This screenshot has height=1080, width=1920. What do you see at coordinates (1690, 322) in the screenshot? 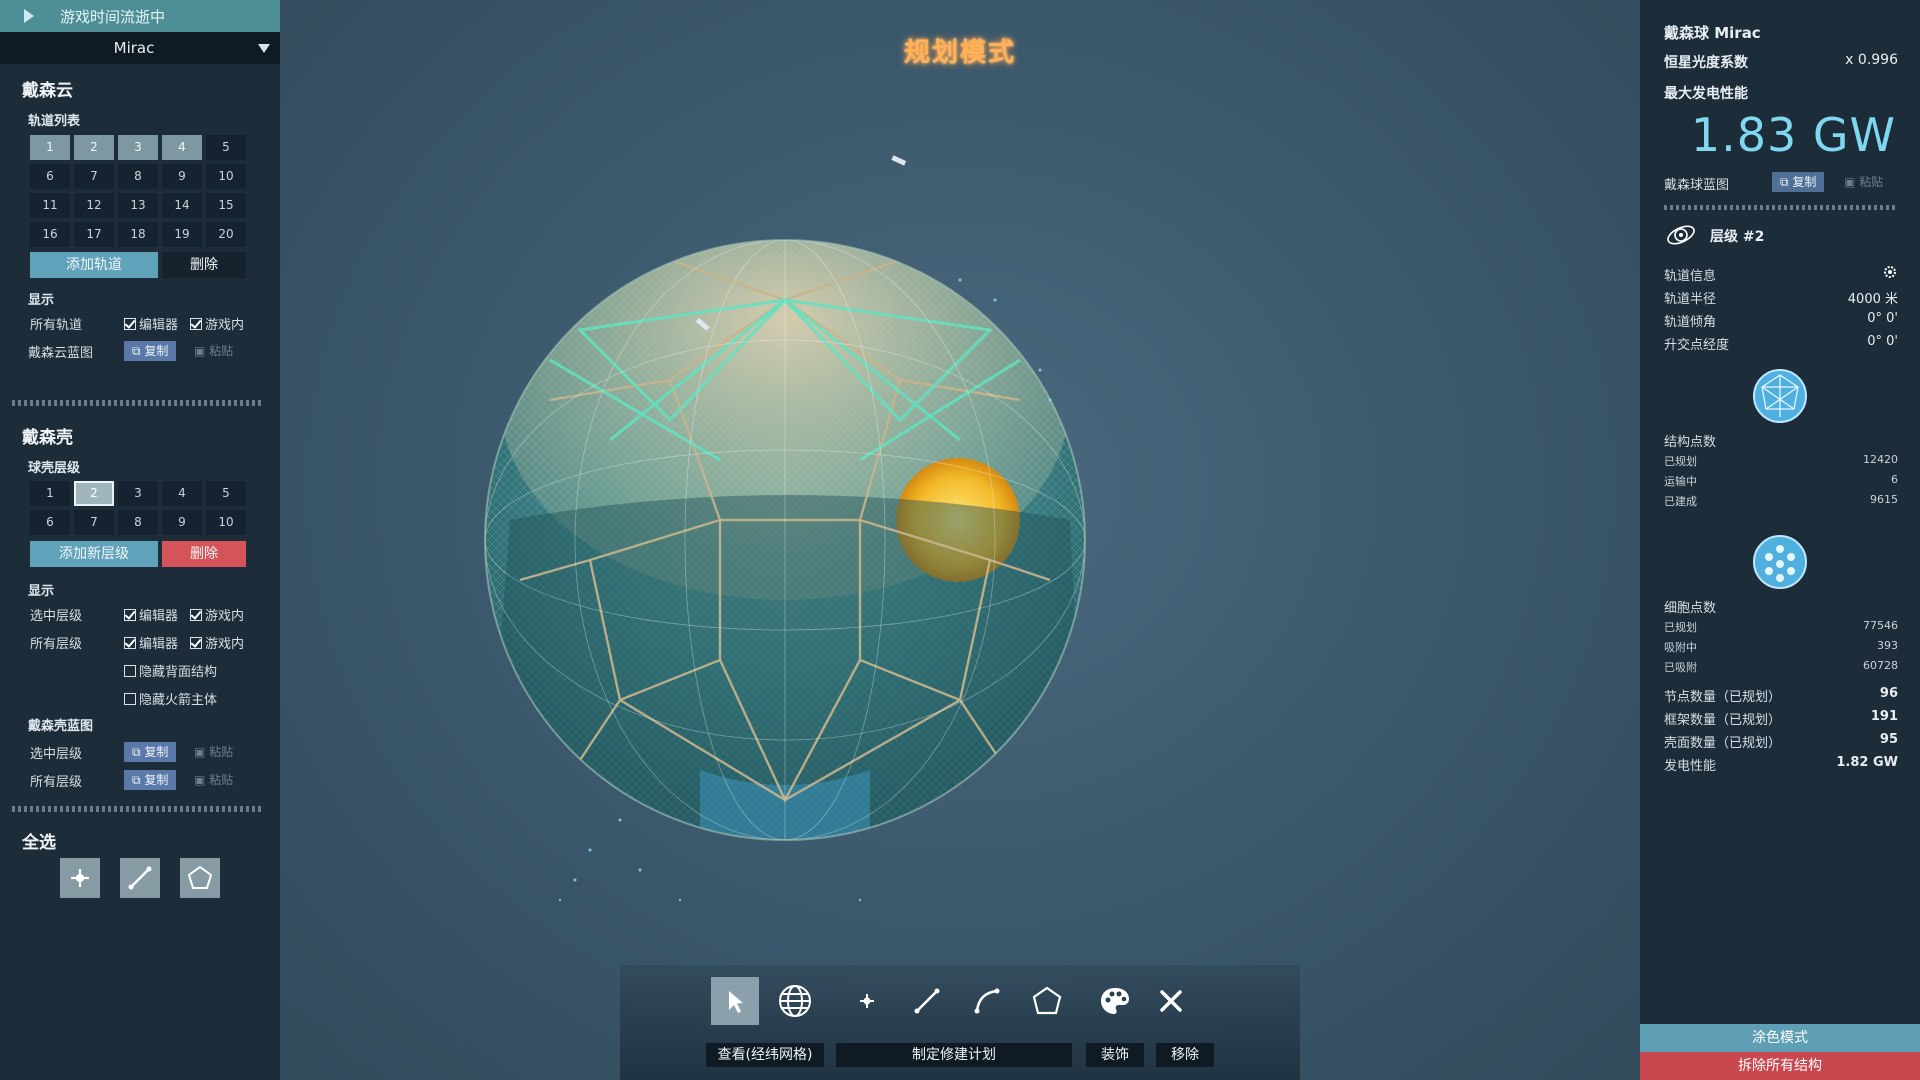
I see `orbit-inclination-label: 轨道倾角` at bounding box center [1690, 322].